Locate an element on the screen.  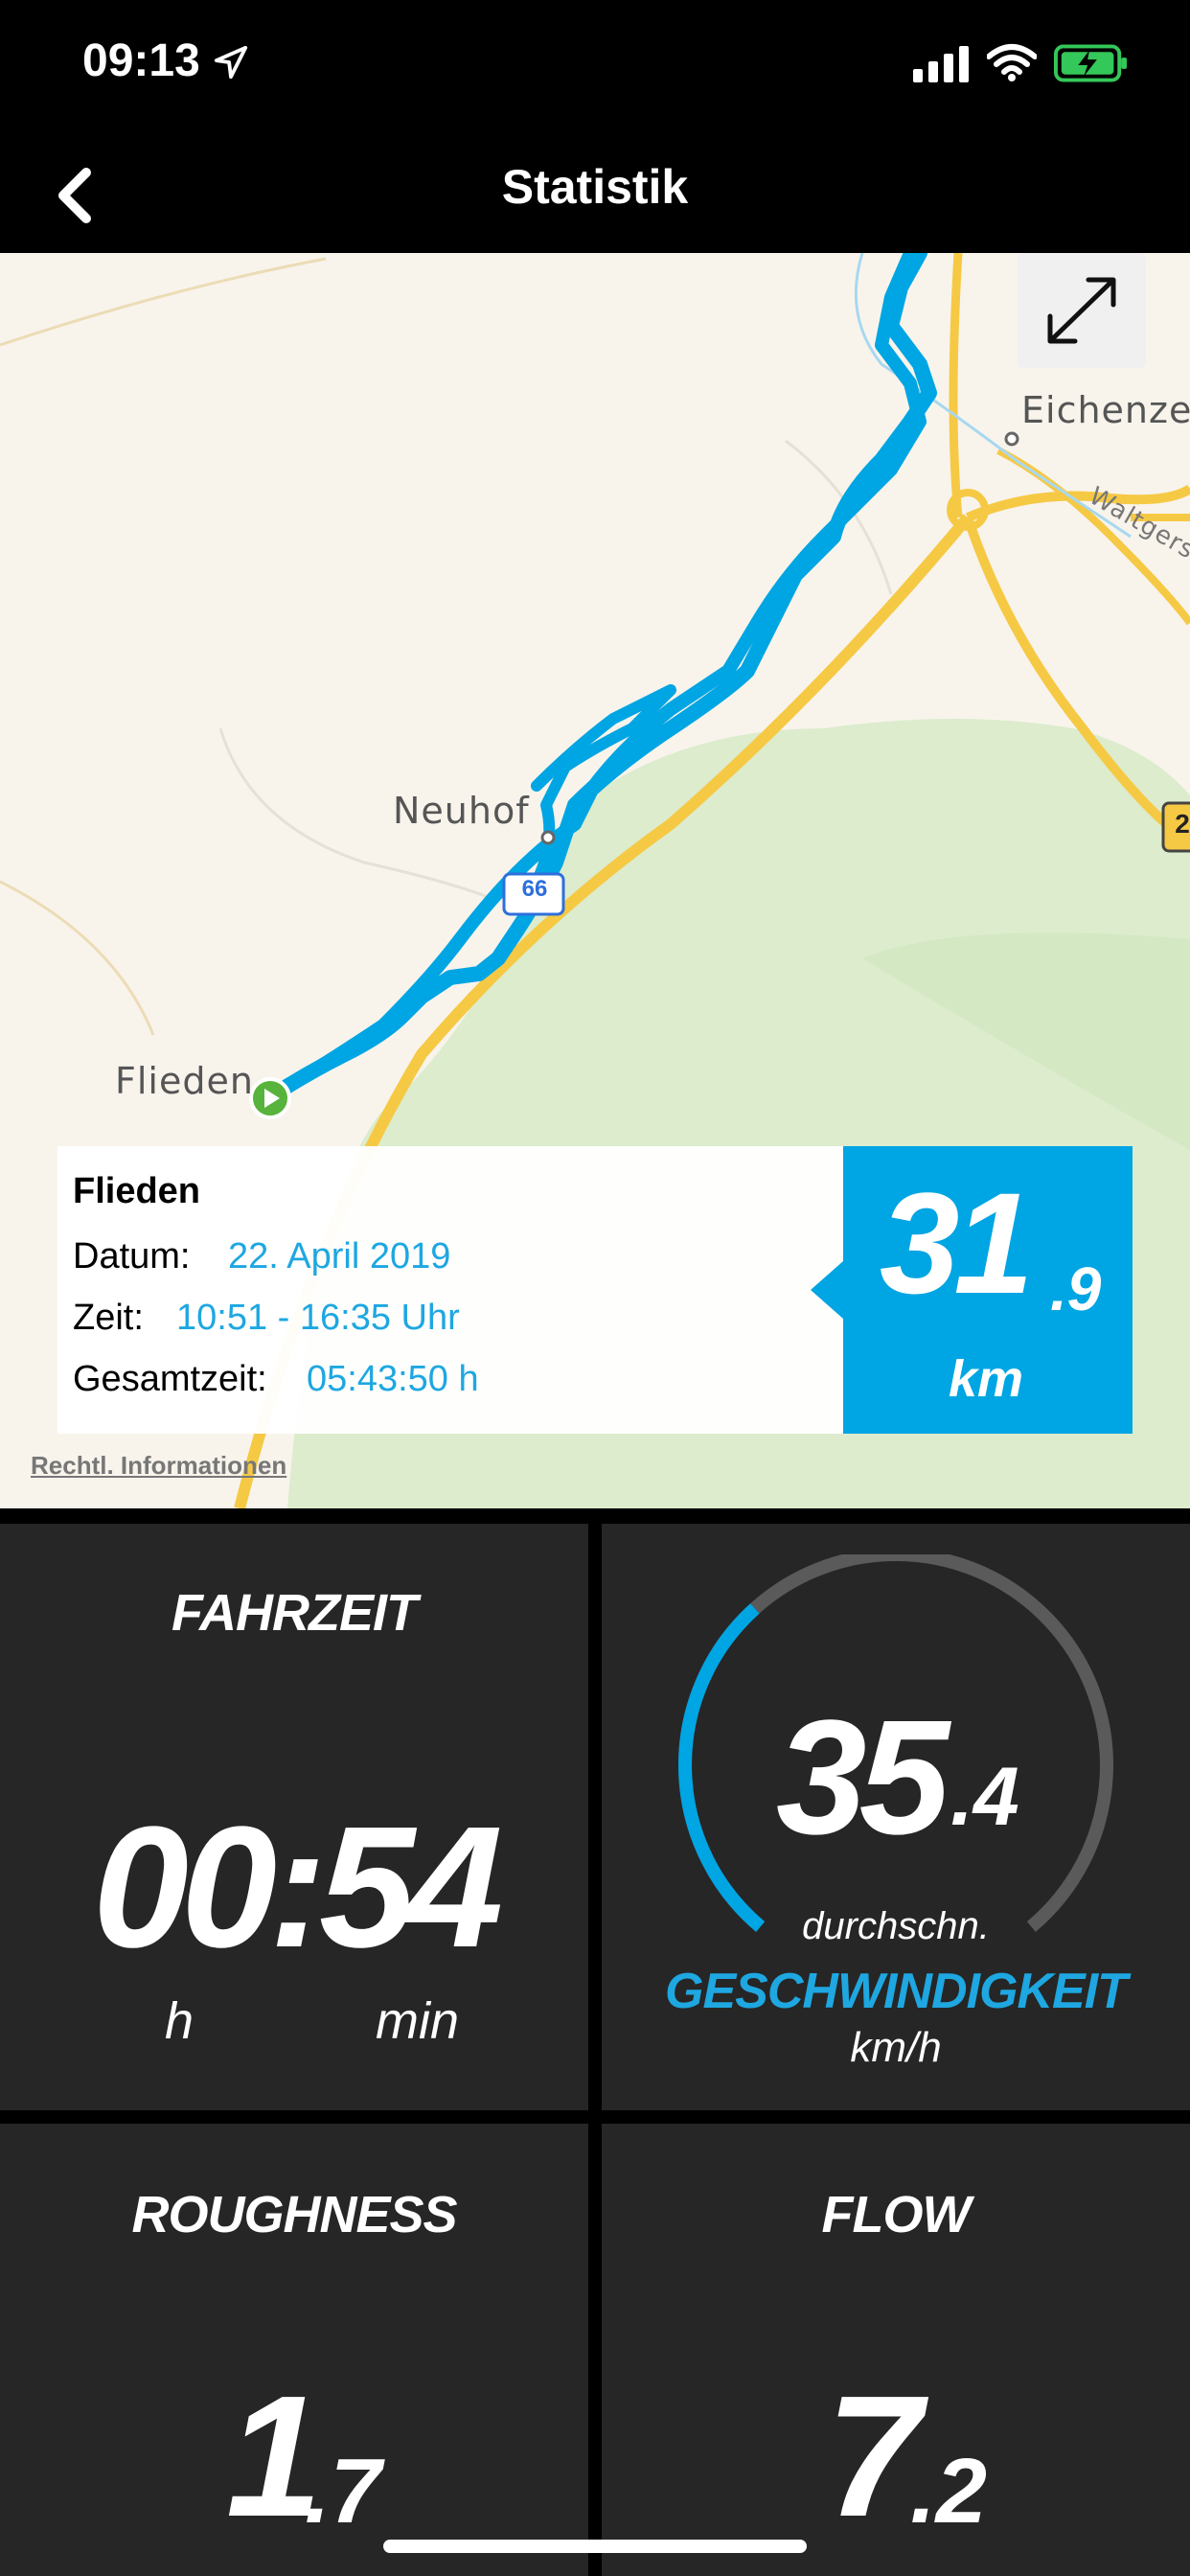
ride-name: Flieden is located at coordinates (137, 1191).